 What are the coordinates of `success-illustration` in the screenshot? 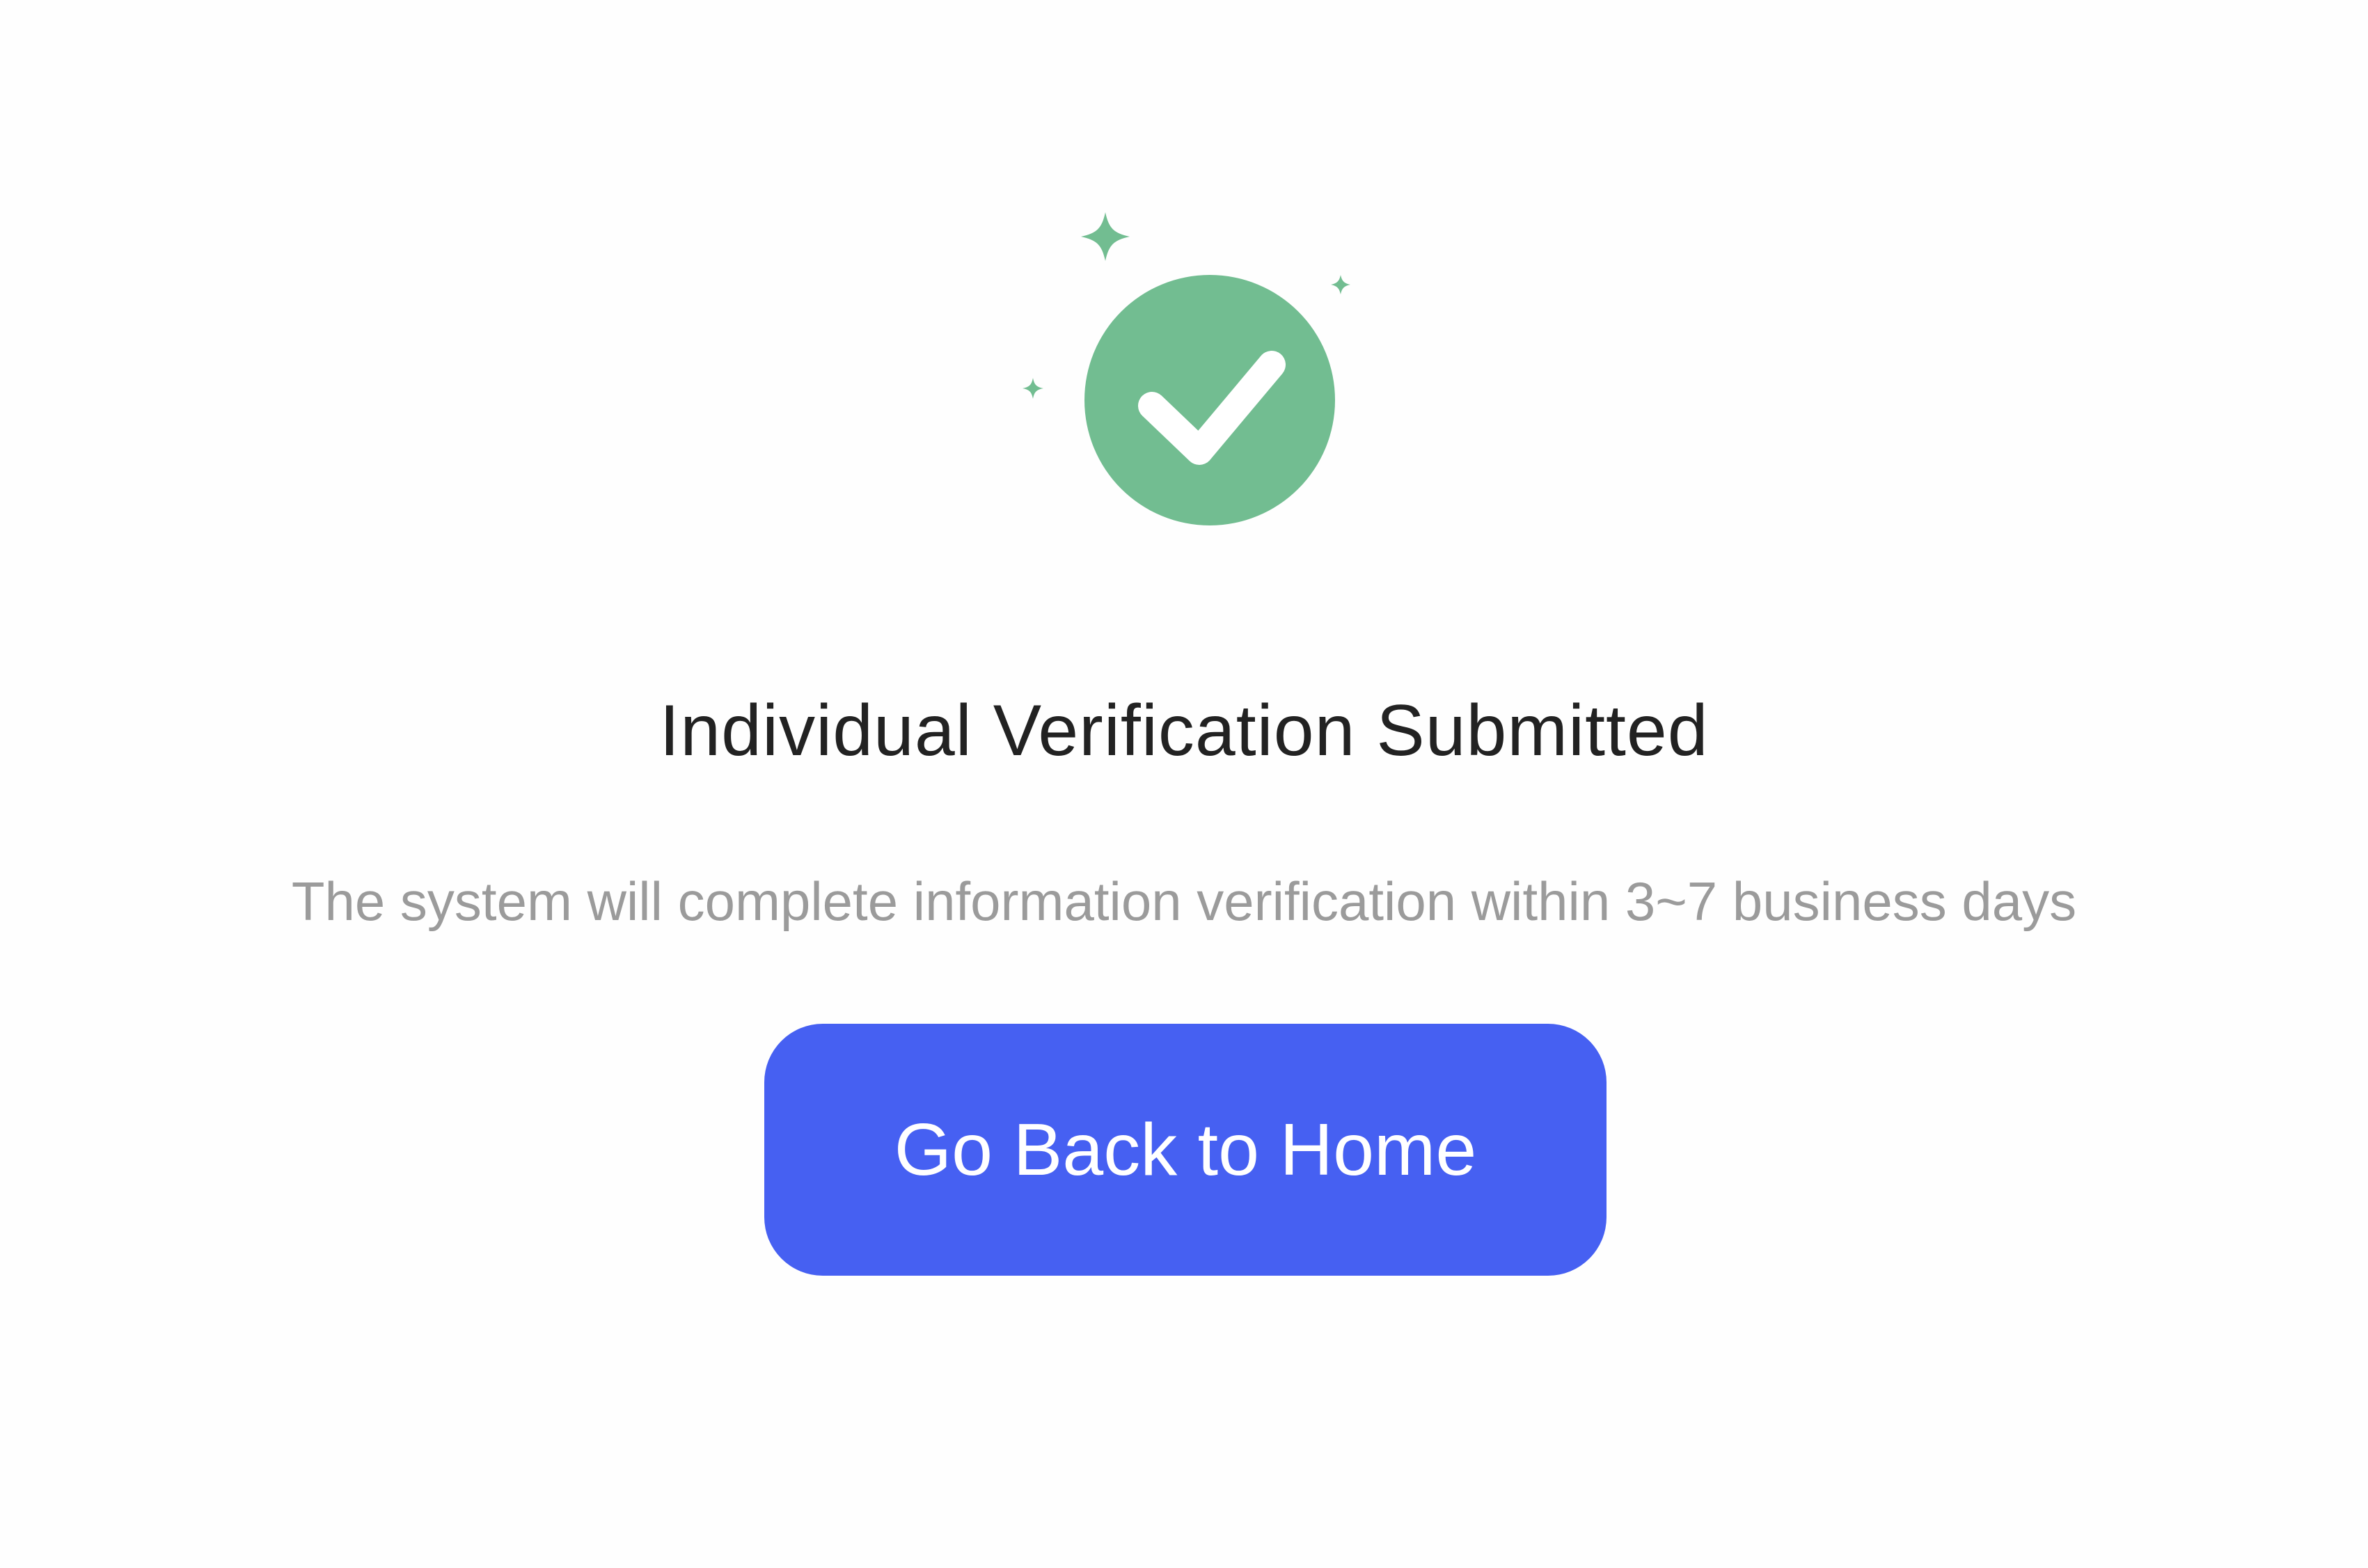 It's located at (1187, 376).